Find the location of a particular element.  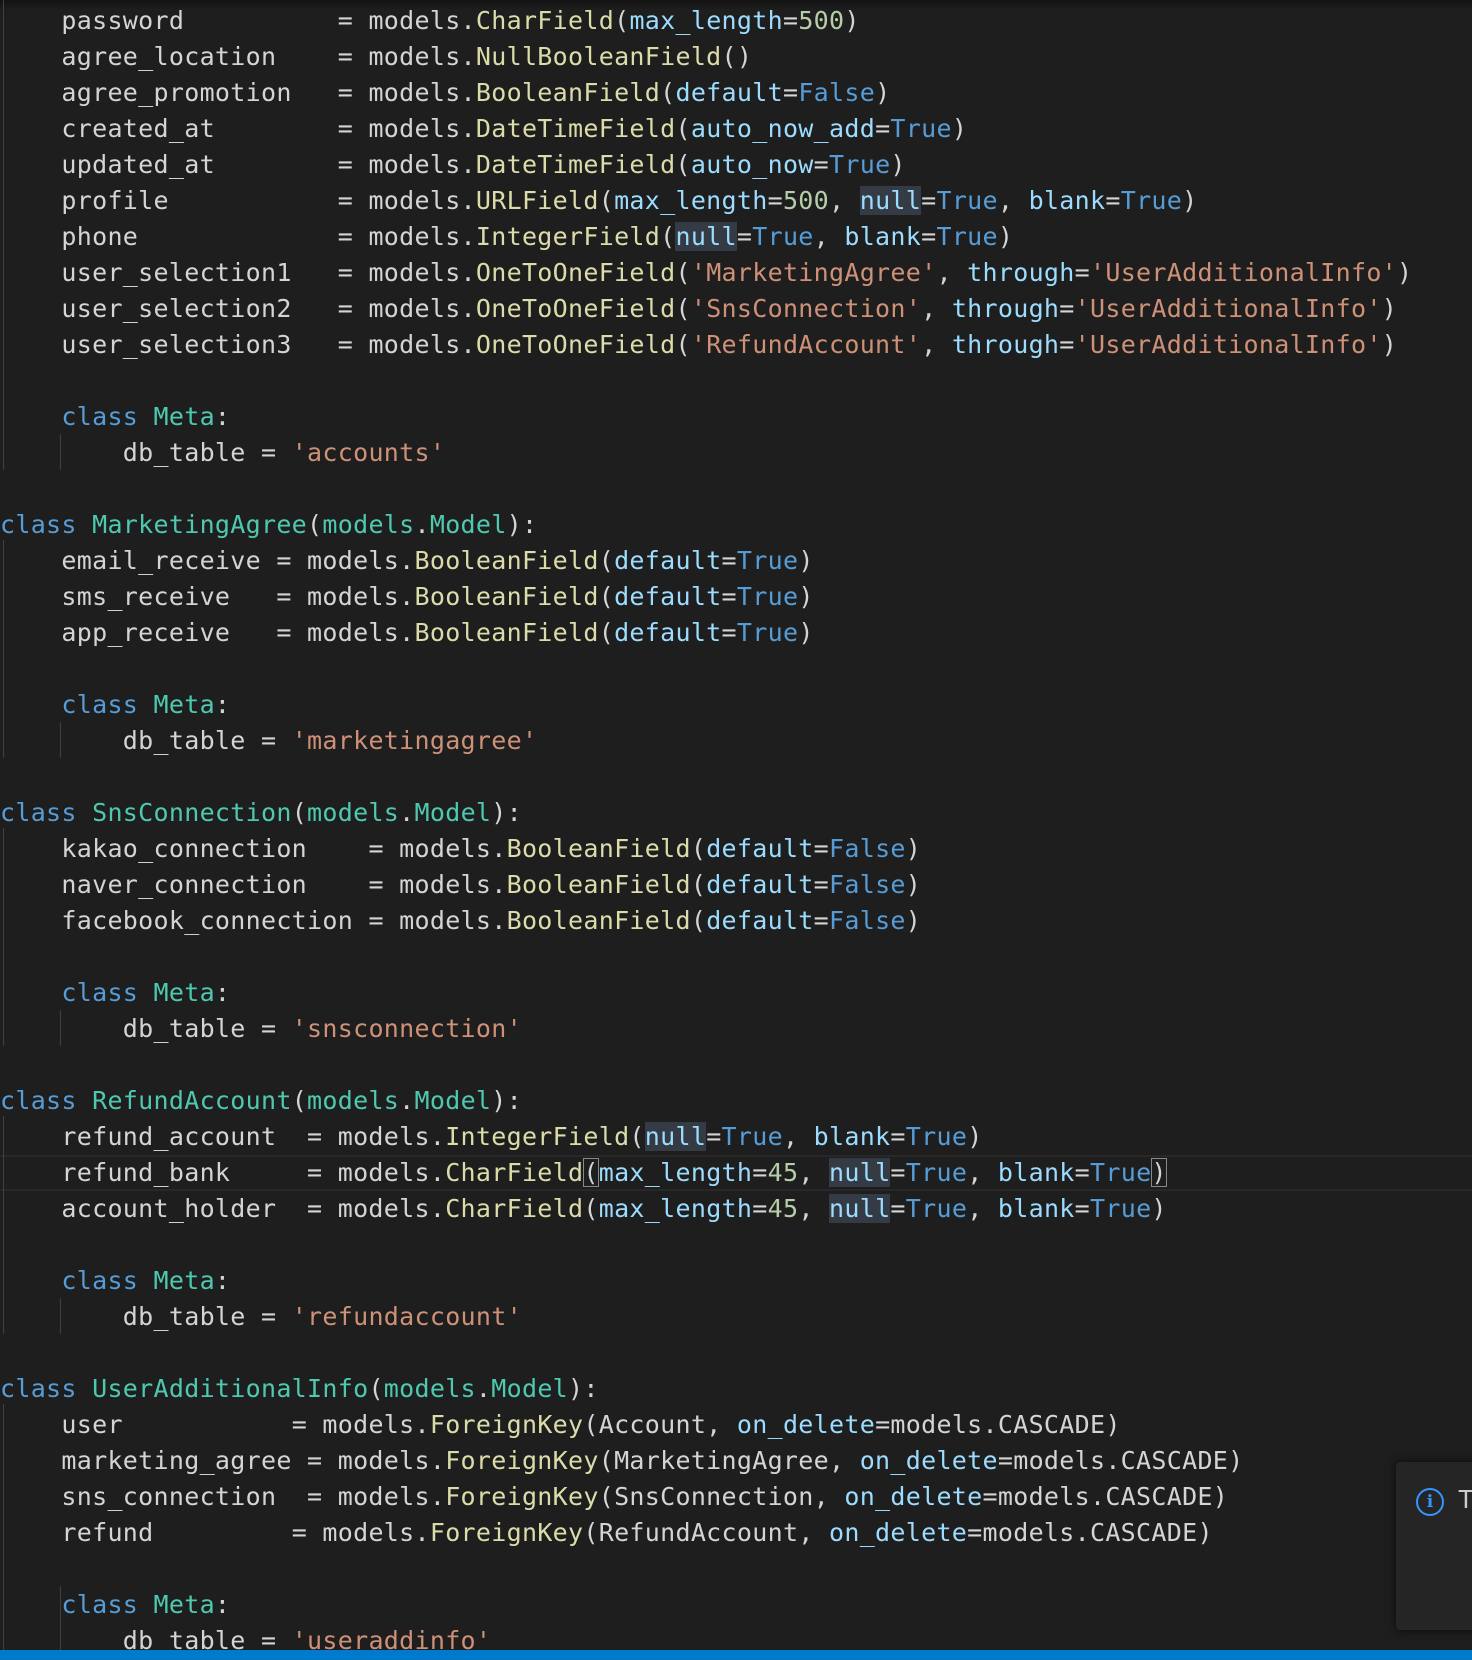

code-line: class UserAdditionalInfo(models.Model): is located at coordinates (299, 1389).